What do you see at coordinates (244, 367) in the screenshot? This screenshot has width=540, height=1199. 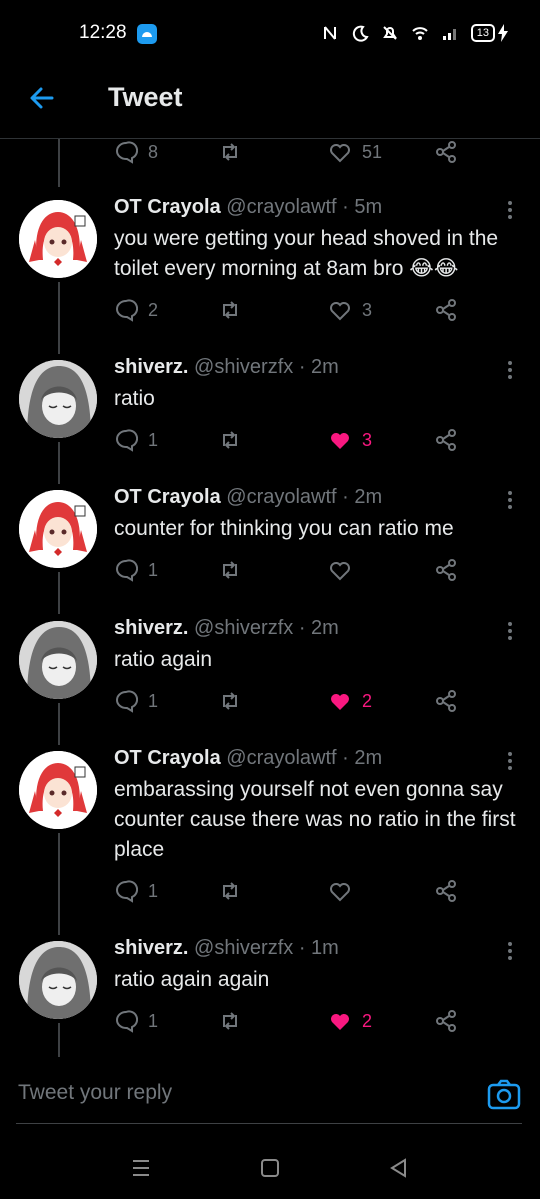 I see `user-handle: @shiverzfx` at bounding box center [244, 367].